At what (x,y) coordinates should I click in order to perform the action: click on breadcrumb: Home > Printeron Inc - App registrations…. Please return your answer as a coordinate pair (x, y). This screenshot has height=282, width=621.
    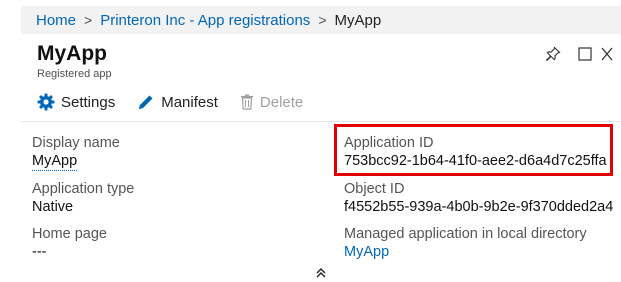
    Looking at the image, I should click on (321, 20).